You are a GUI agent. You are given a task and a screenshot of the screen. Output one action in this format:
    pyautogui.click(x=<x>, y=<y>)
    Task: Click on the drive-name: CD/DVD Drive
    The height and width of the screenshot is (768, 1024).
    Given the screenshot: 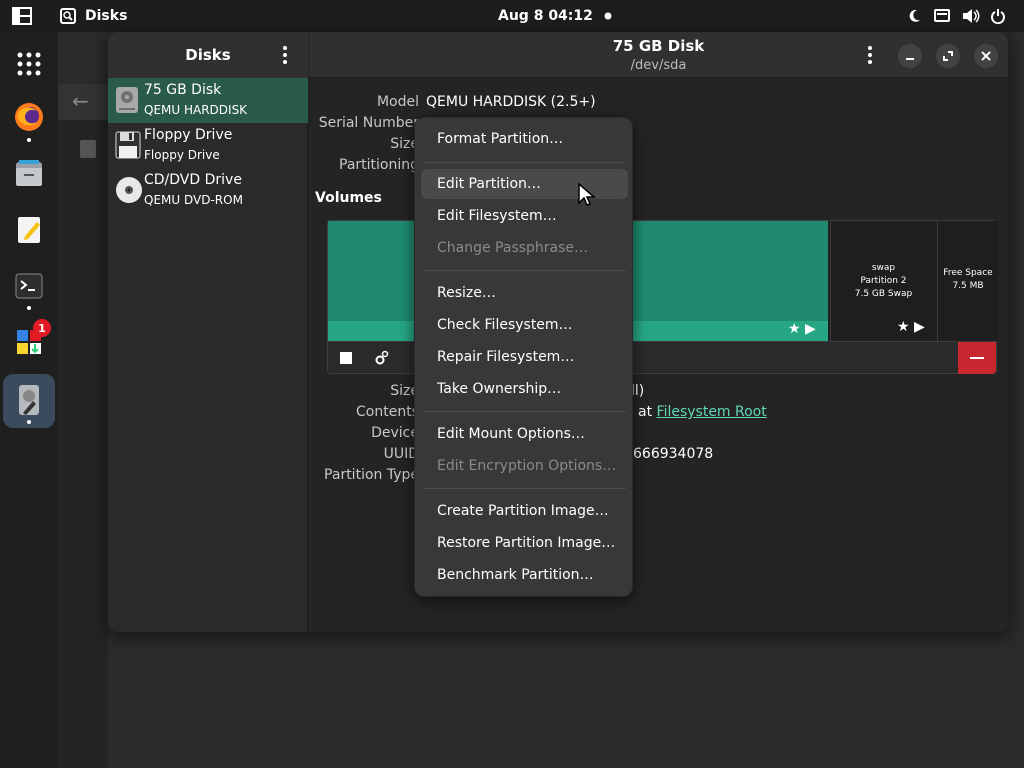 What is the action you would take?
    pyautogui.click(x=193, y=180)
    